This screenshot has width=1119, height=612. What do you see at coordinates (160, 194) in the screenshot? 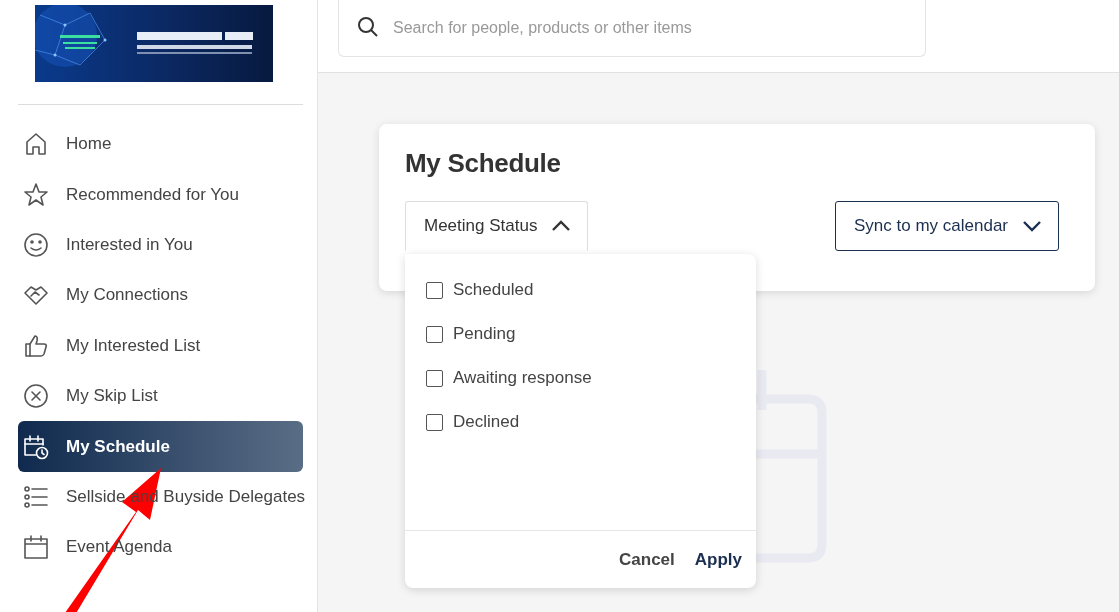
I see `nav-item: Recommended for You` at bounding box center [160, 194].